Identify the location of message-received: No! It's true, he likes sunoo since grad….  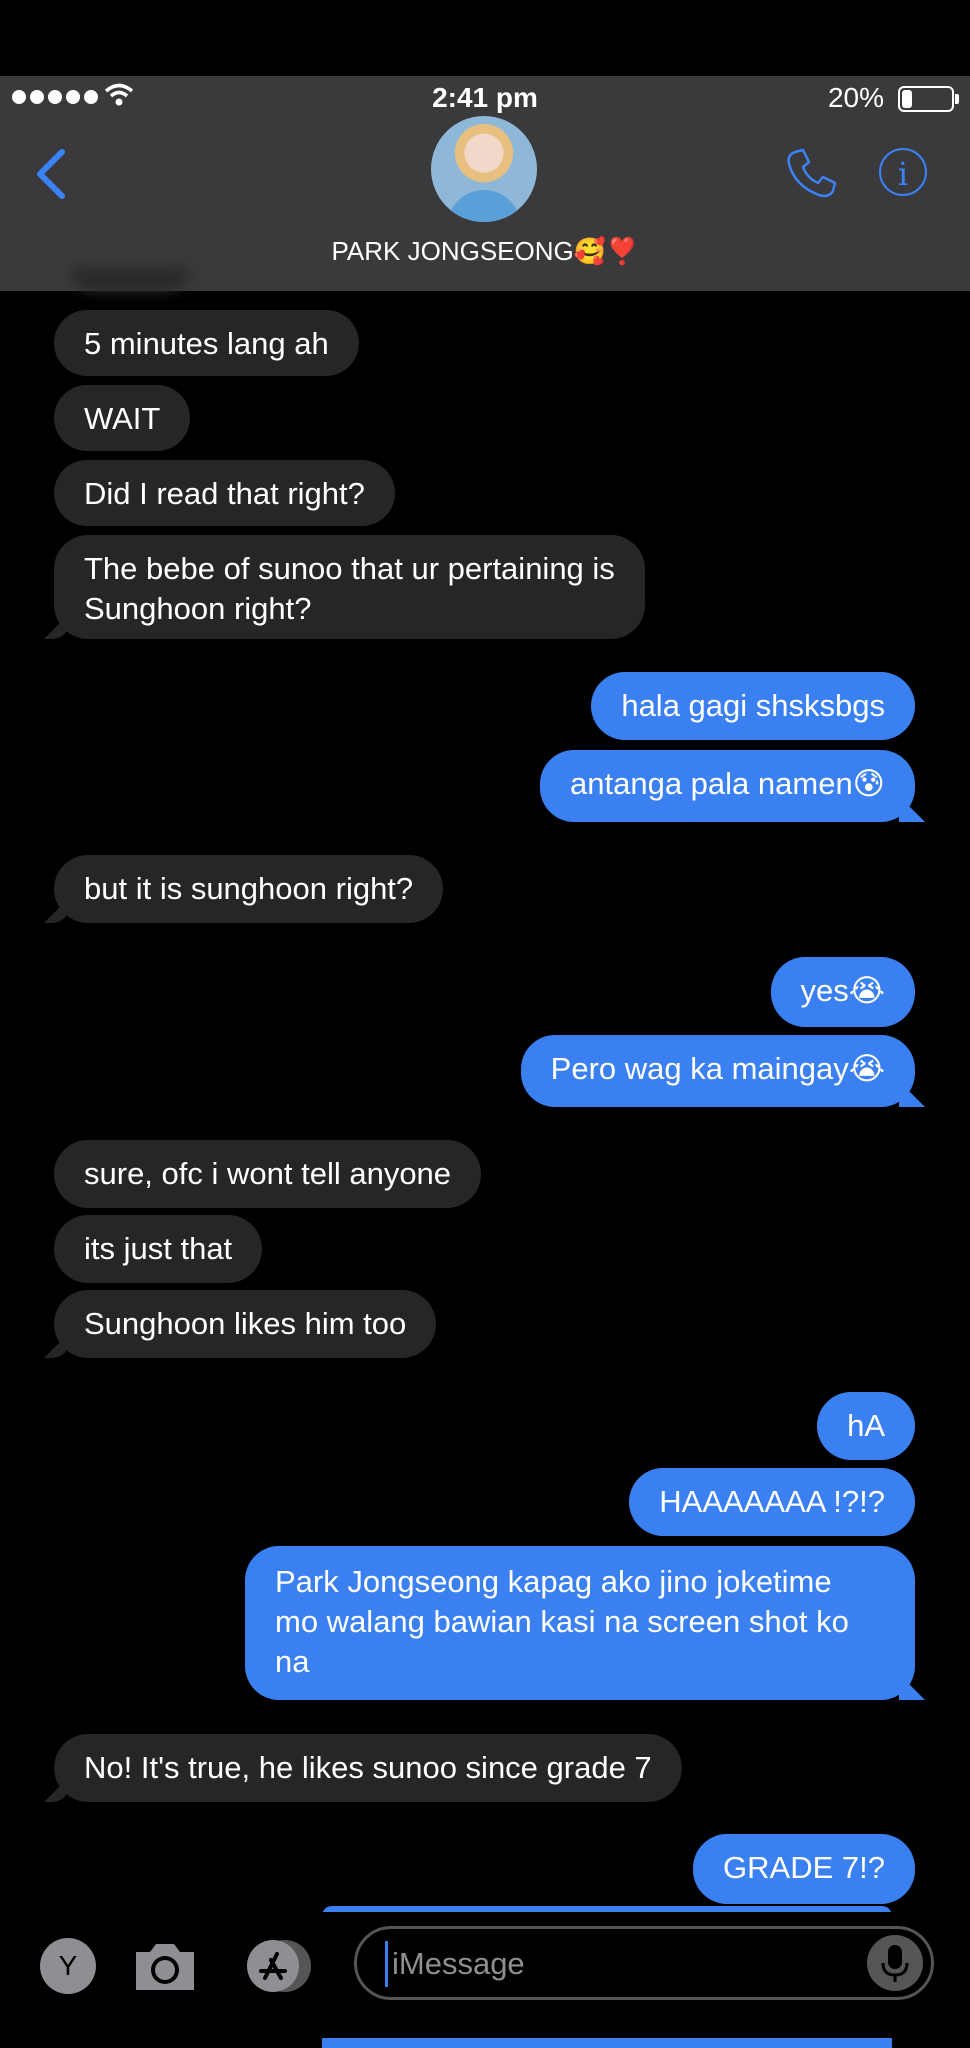
(368, 1768).